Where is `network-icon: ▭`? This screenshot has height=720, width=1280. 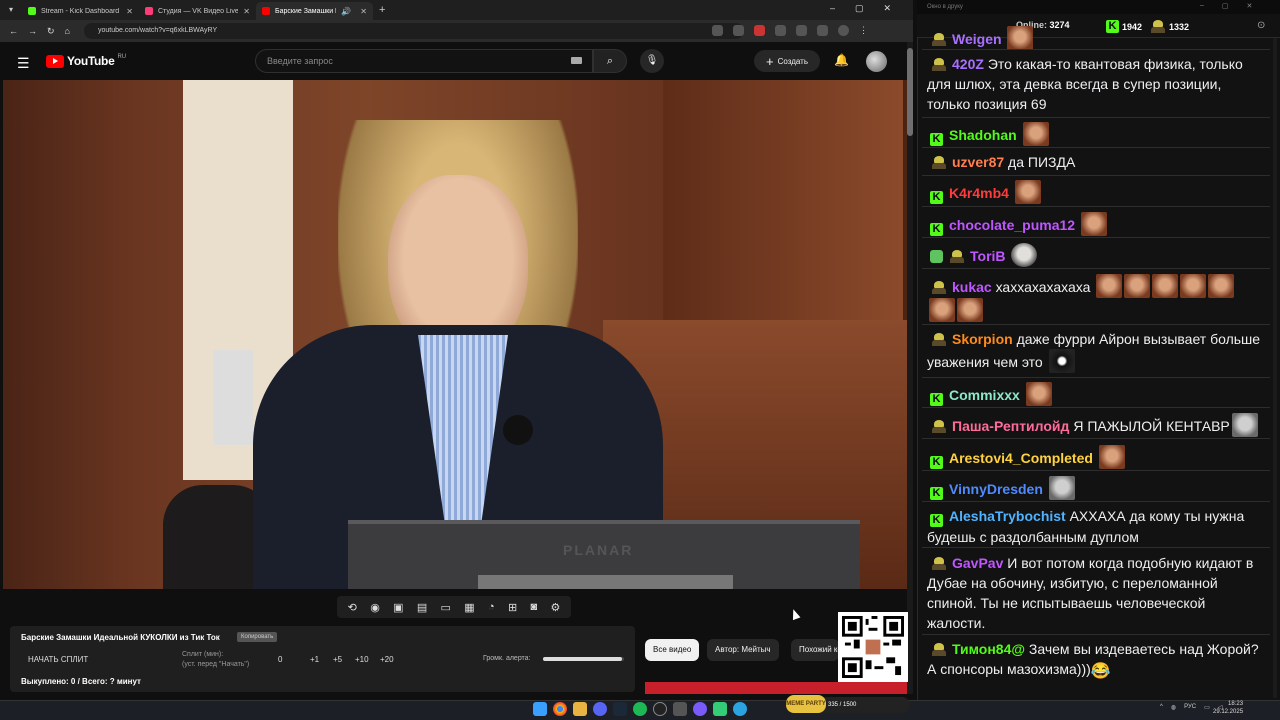
network-icon: ▭ is located at coordinates (1207, 707).